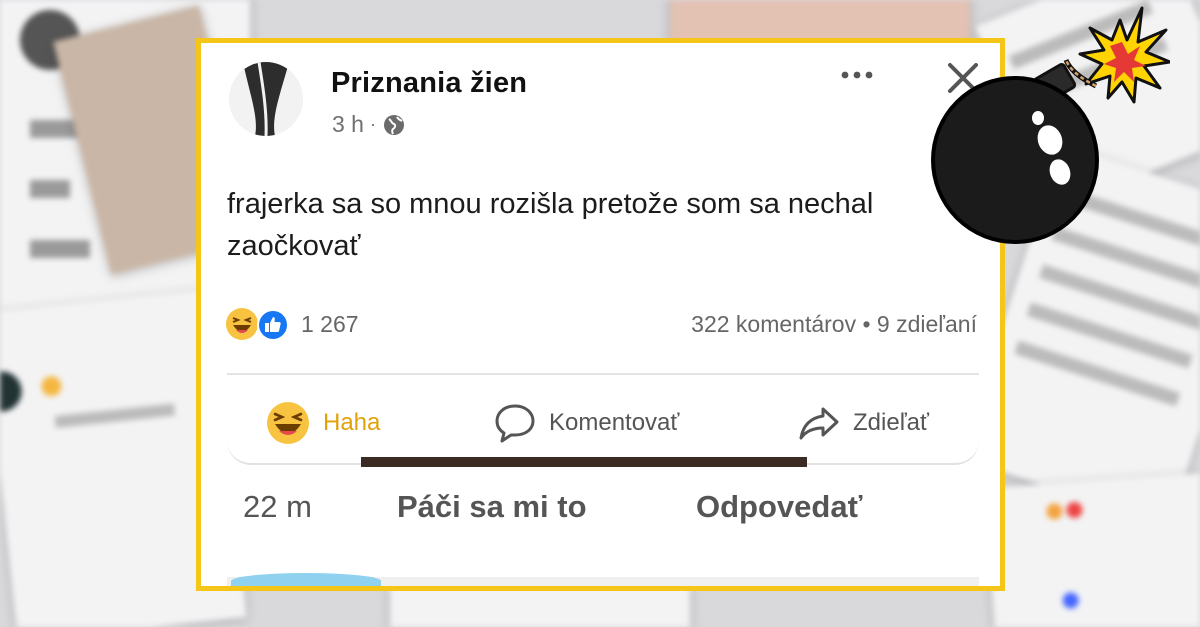 This screenshot has width=1200, height=627. I want to click on divider, so click(603, 374).